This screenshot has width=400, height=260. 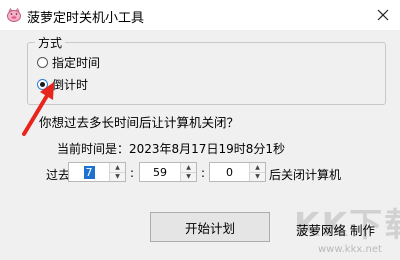 What do you see at coordinates (117, 167) in the screenshot?
I see `hours-up-arrow-icon: ▲` at bounding box center [117, 167].